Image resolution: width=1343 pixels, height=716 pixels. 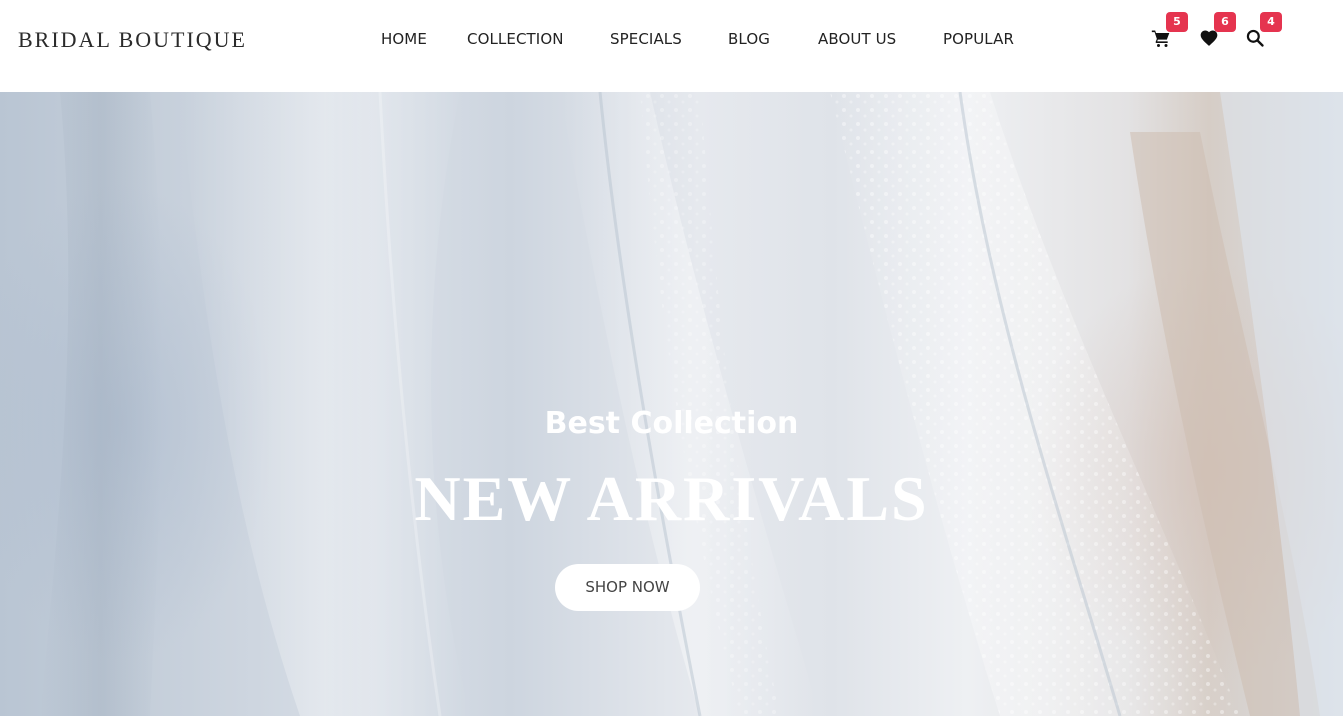 I want to click on wishlist-button: 6, so click(x=1217, y=31).